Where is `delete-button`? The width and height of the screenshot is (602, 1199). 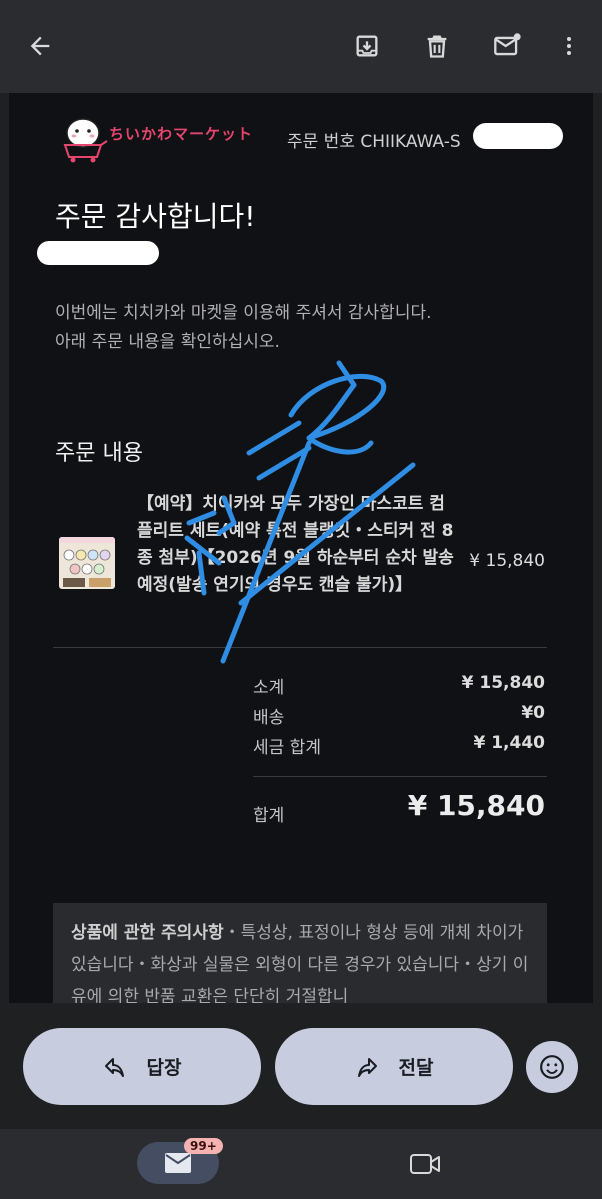 delete-button is located at coordinates (437, 46).